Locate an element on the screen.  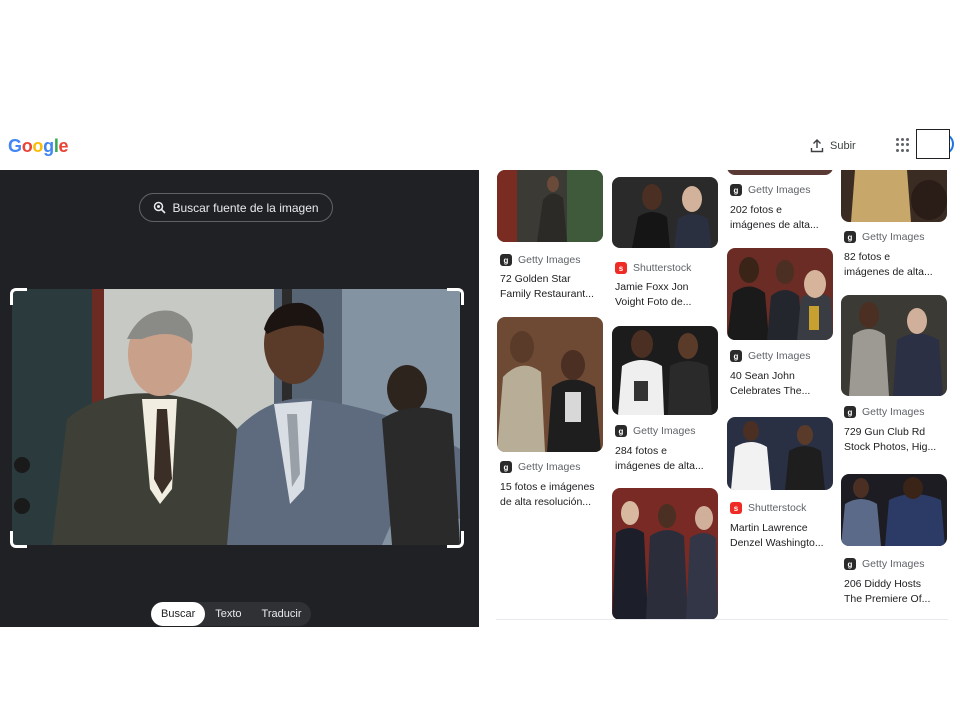
upload-button: Subir is located at coordinates (833, 146).